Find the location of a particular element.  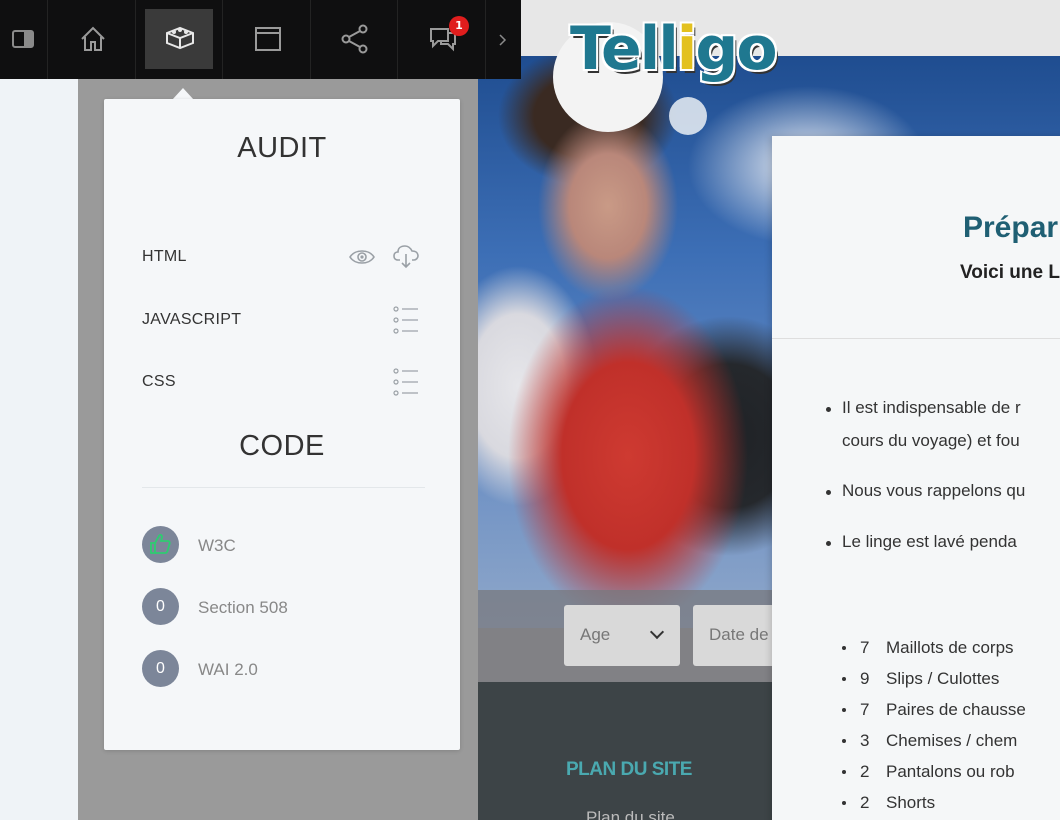

notification-badge: 1 is located at coordinates (459, 26).